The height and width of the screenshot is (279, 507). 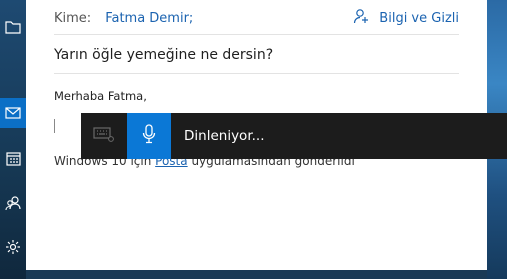 What do you see at coordinates (13, 203) in the screenshot?
I see `people-icon` at bounding box center [13, 203].